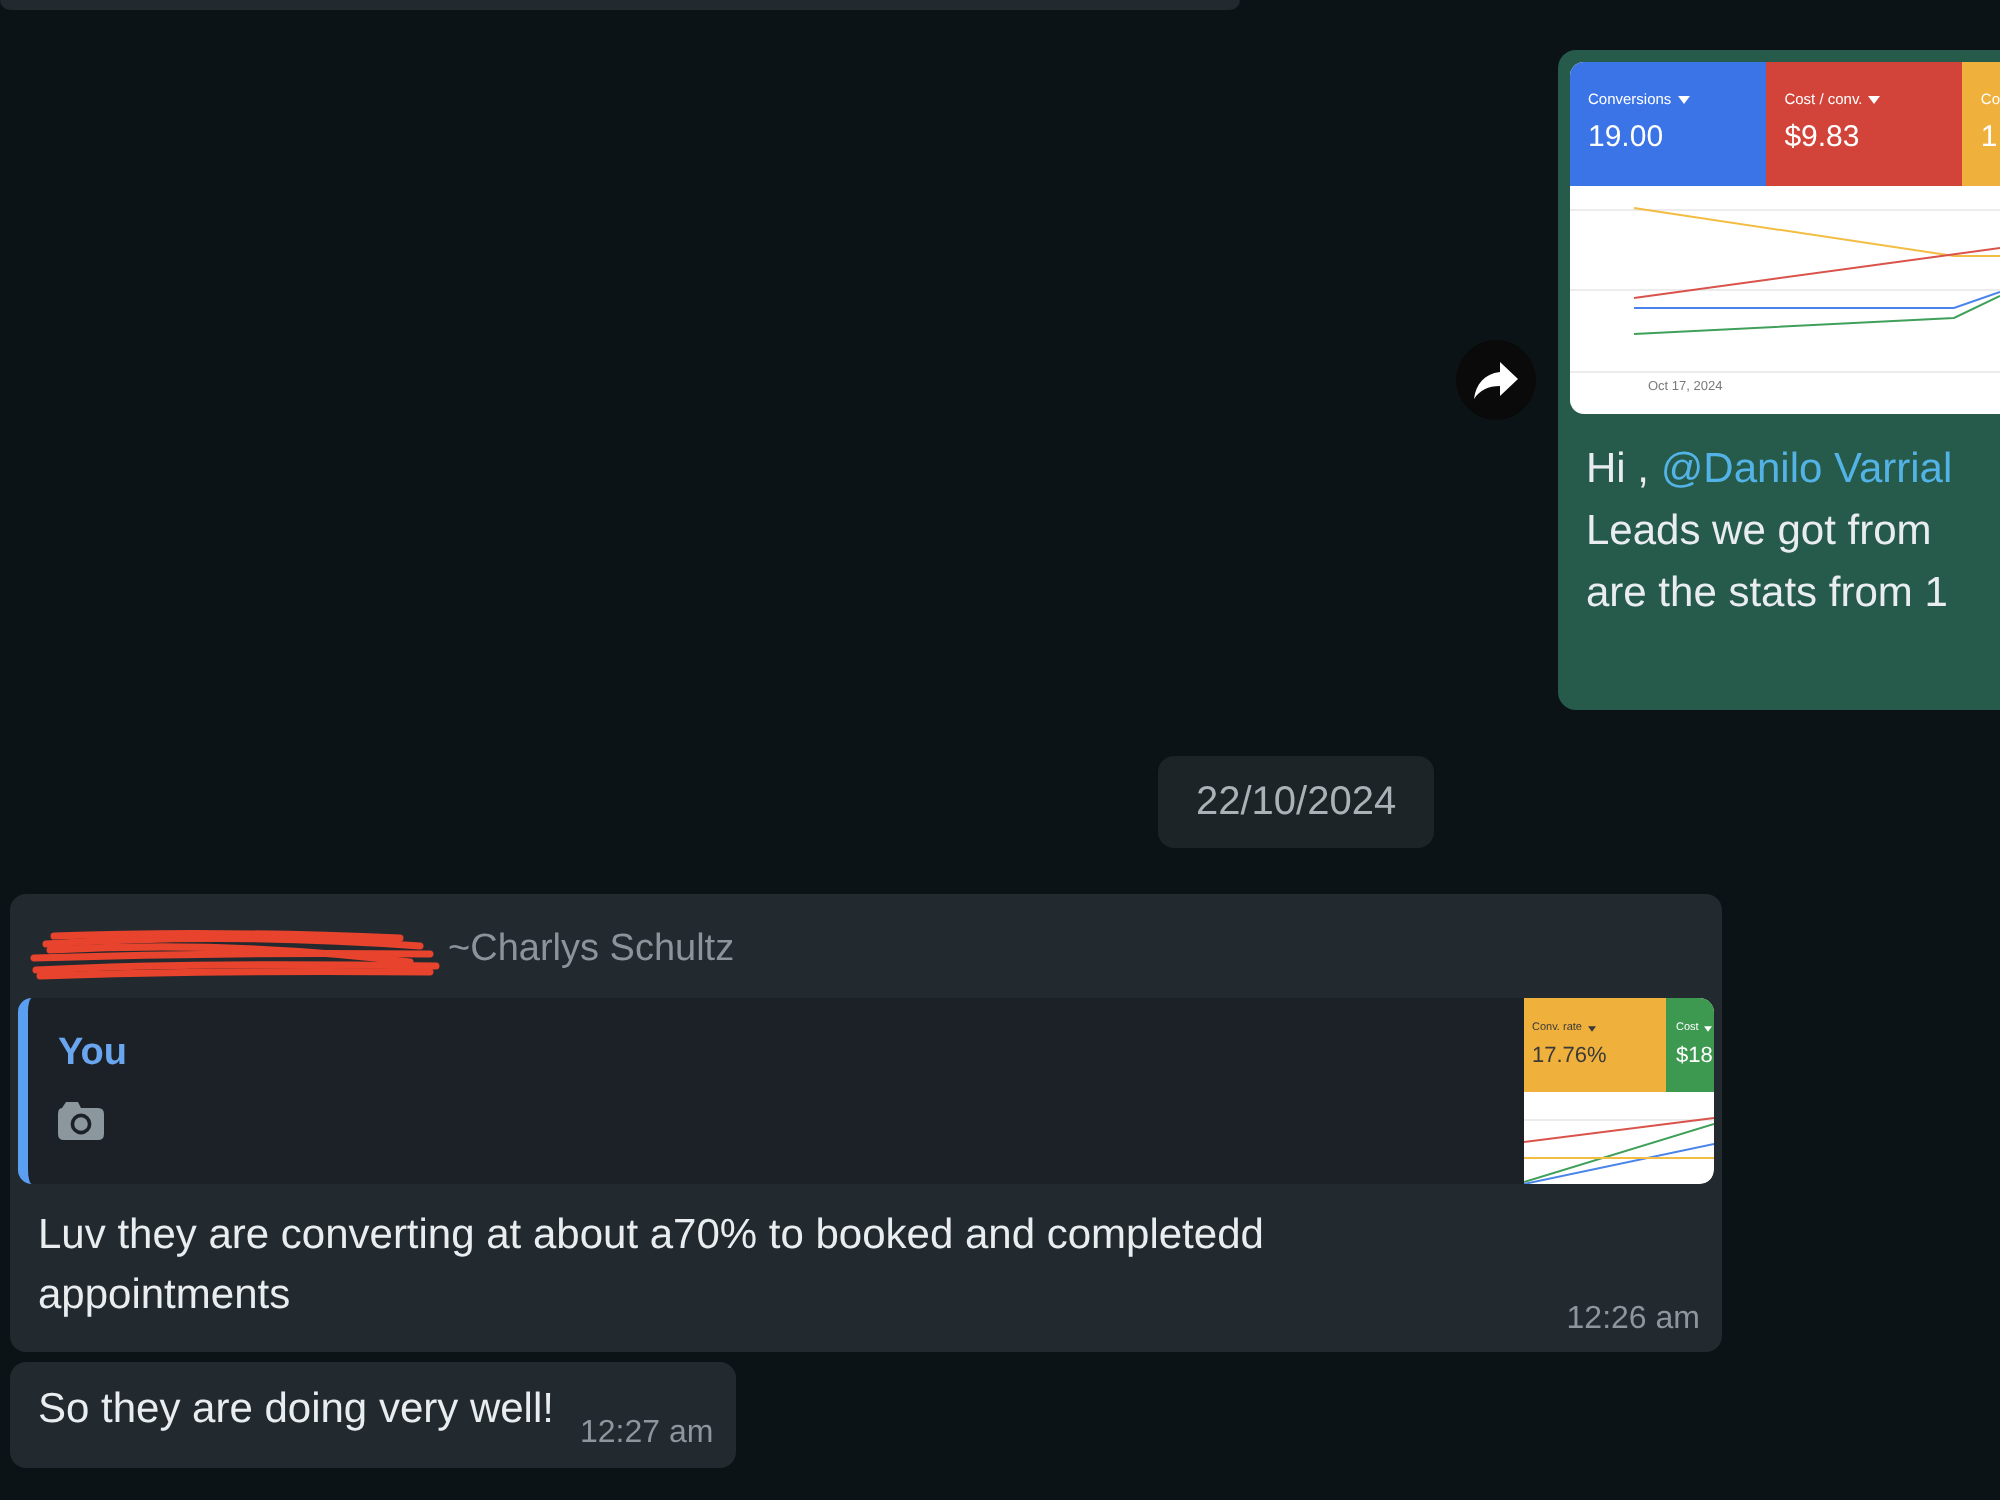  Describe the element at coordinates (591, 950) in the screenshot. I see `sender-name: ~Charlys Schultz` at that location.